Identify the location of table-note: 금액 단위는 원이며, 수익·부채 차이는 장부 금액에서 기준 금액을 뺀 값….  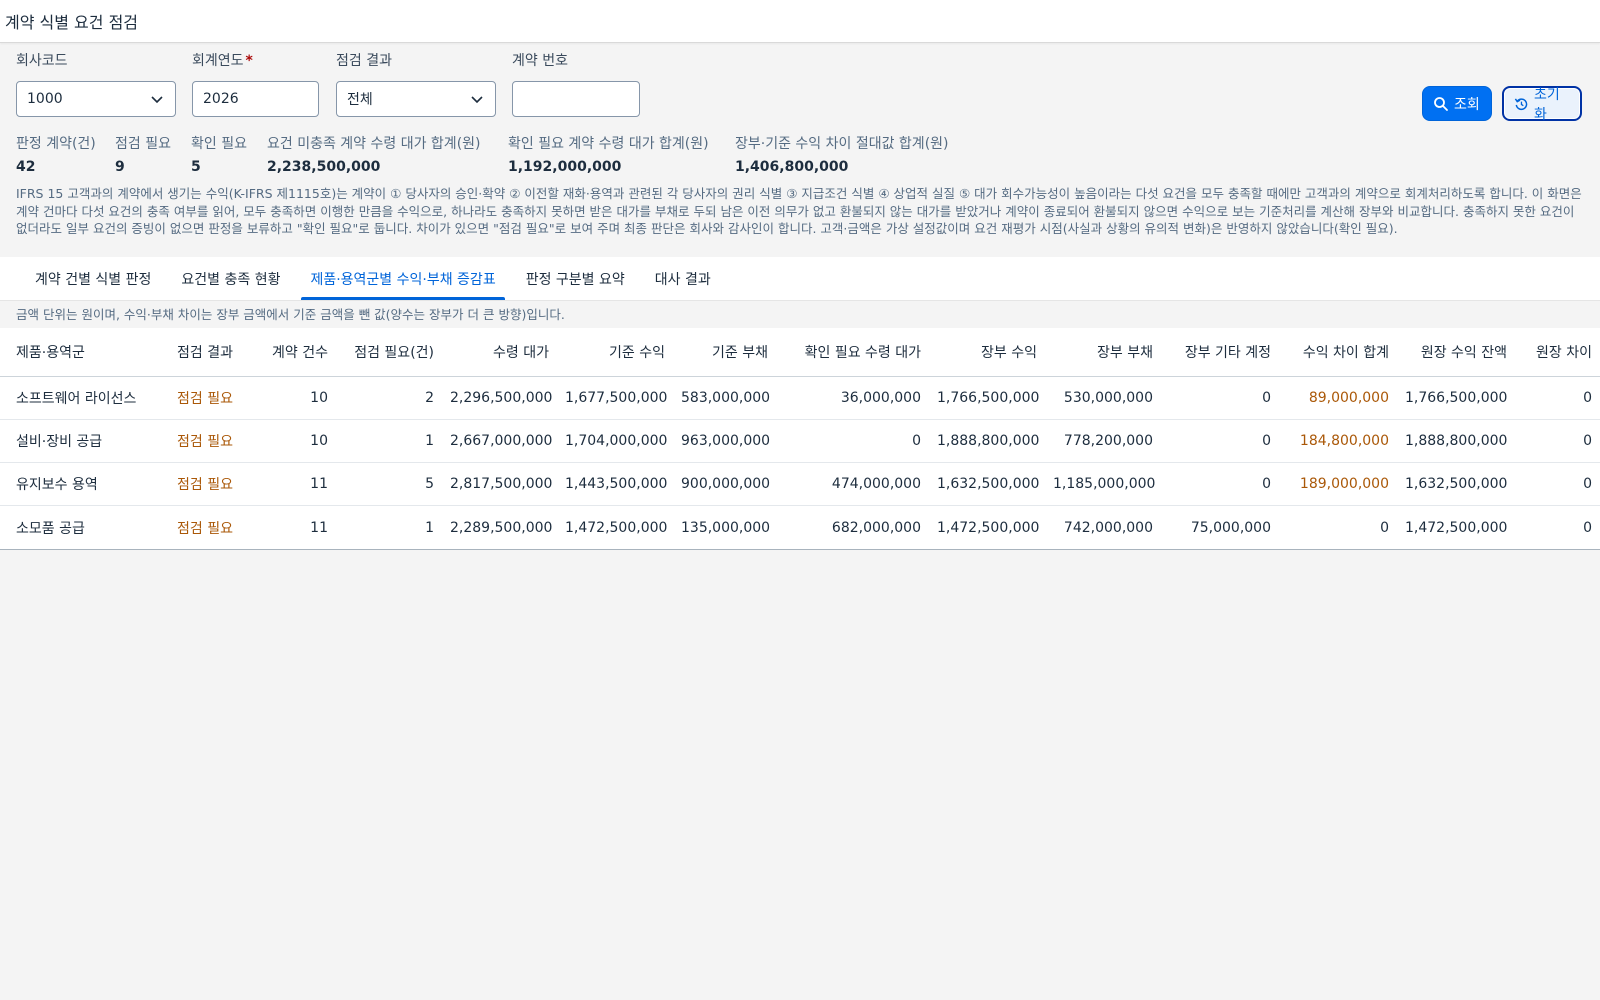
(290, 314).